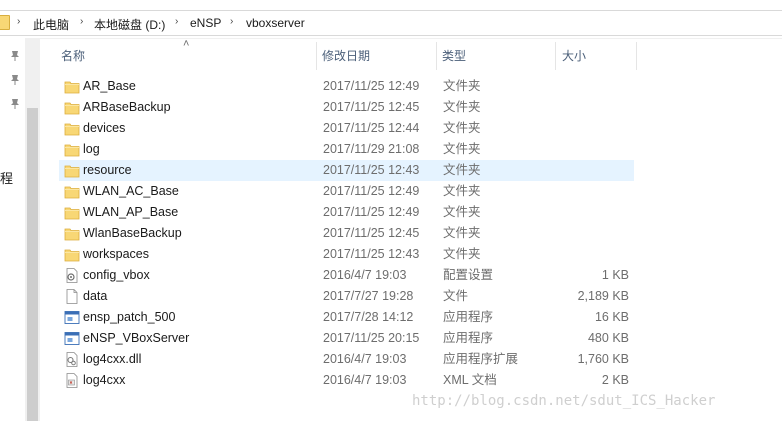 This screenshot has width=782, height=421. What do you see at coordinates (496, 56) in the screenshot?
I see `column-header-type: 类型` at bounding box center [496, 56].